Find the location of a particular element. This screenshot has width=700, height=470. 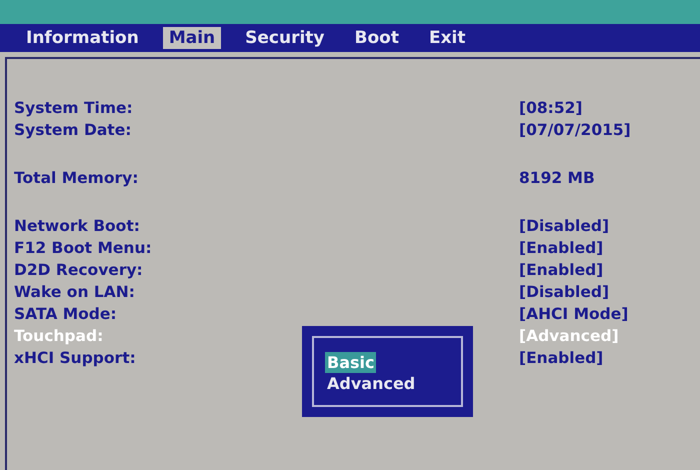

setting-value: [AHCI Mode] is located at coordinates (599, 314).